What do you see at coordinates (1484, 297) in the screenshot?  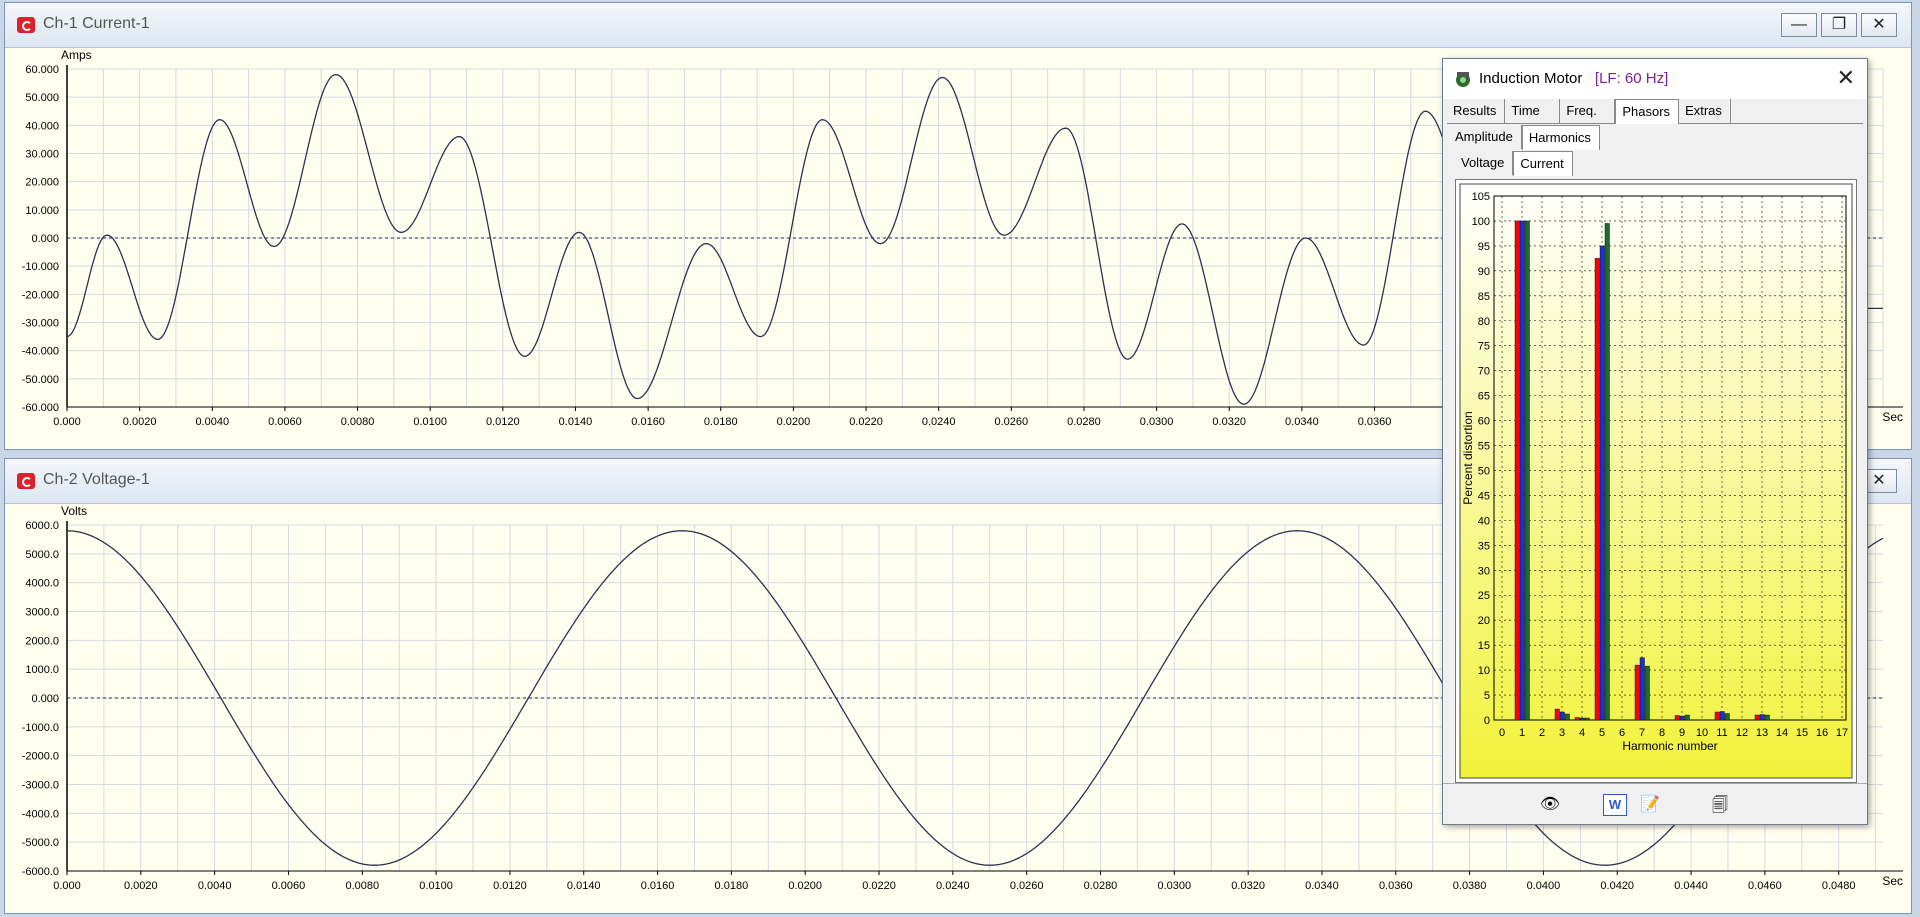 I see `y-tick-label: 85` at bounding box center [1484, 297].